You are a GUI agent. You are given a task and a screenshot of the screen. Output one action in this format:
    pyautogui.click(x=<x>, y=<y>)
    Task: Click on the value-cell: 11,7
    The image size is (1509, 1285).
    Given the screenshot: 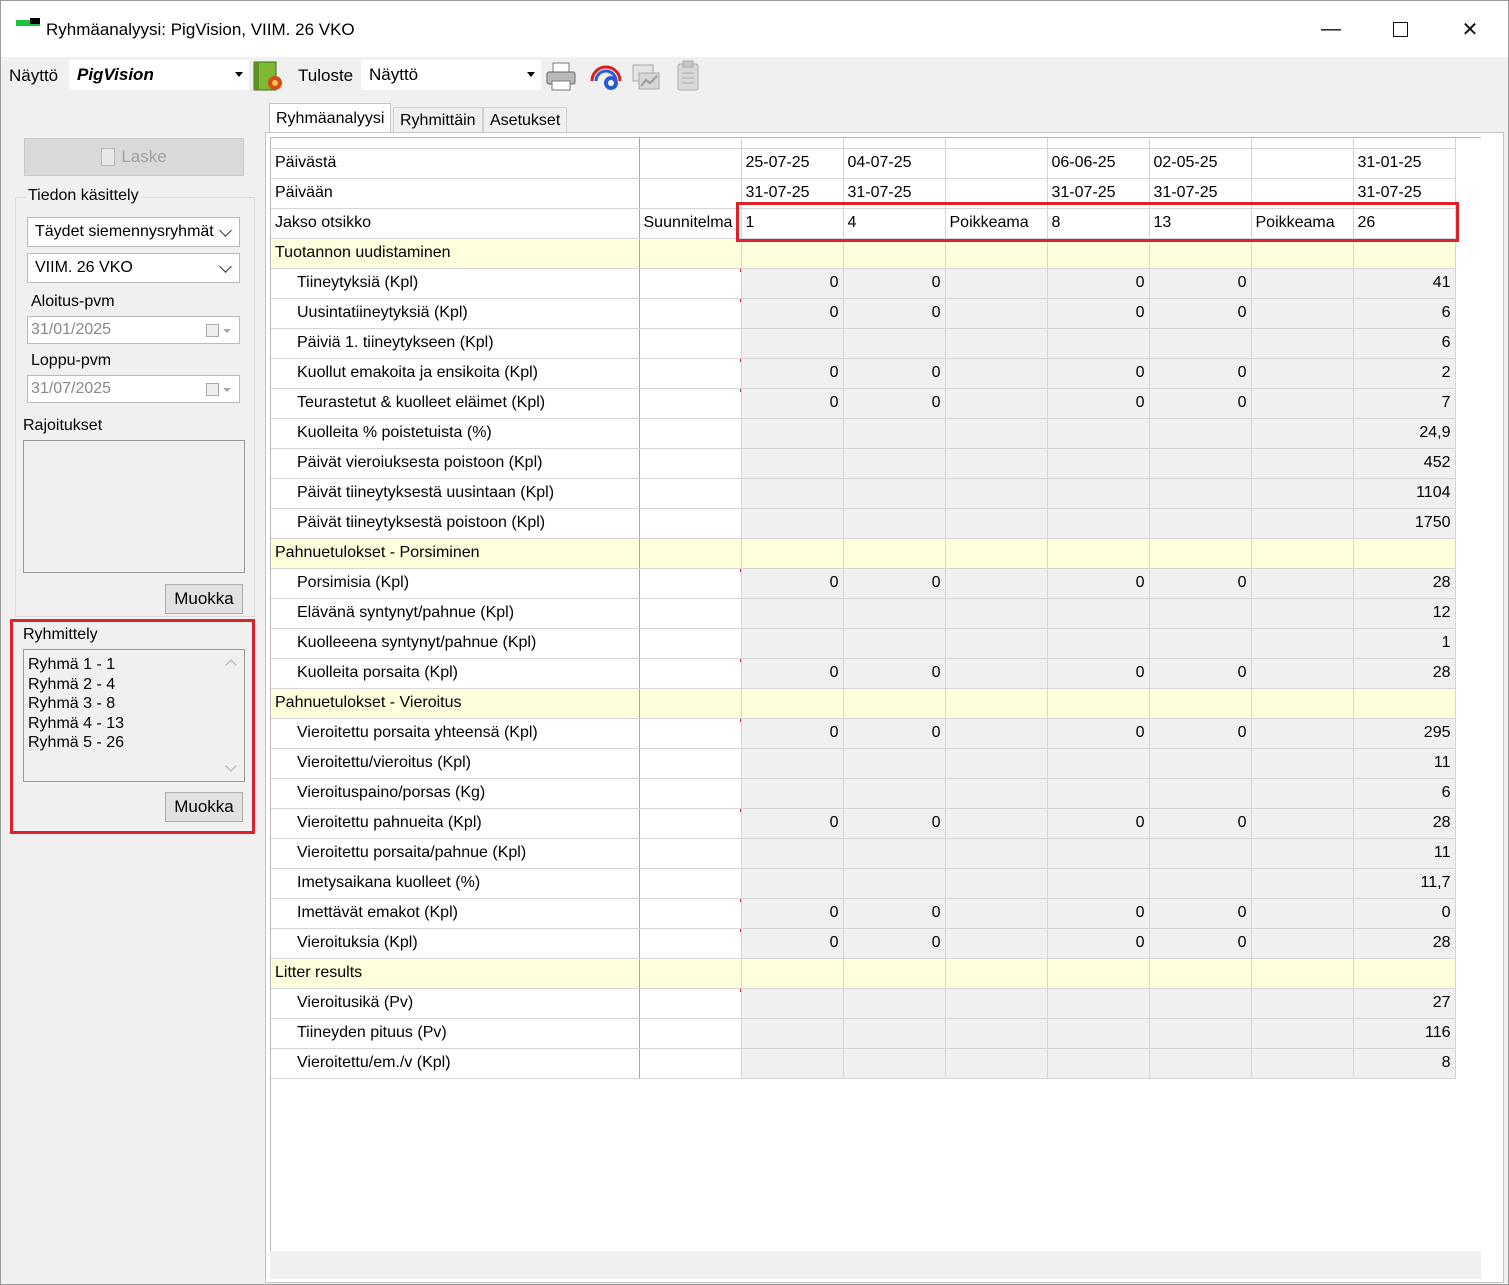 What is the action you would take?
    pyautogui.click(x=1404, y=883)
    